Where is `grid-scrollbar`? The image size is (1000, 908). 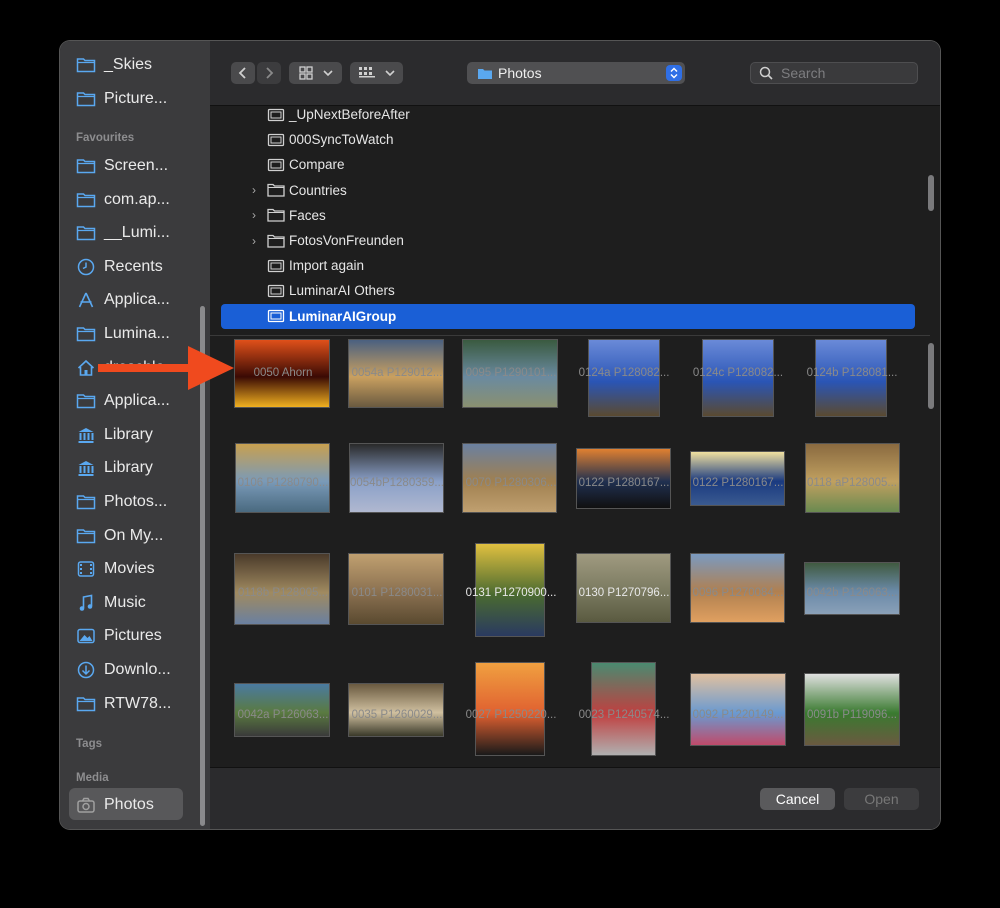 grid-scrollbar is located at coordinates (931, 376).